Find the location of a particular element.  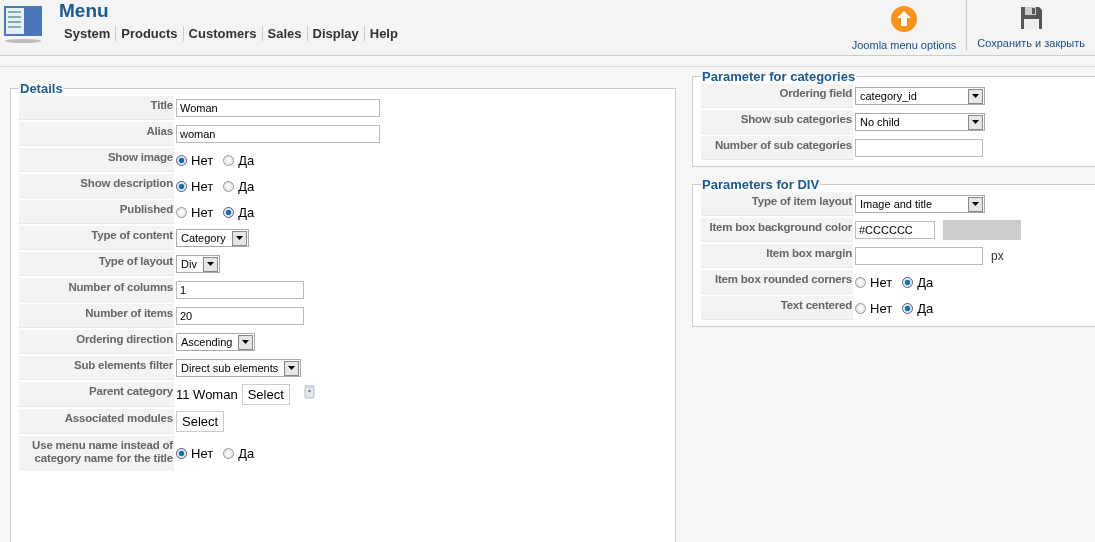

field-label: Ordering direction is located at coordinates (96, 342).